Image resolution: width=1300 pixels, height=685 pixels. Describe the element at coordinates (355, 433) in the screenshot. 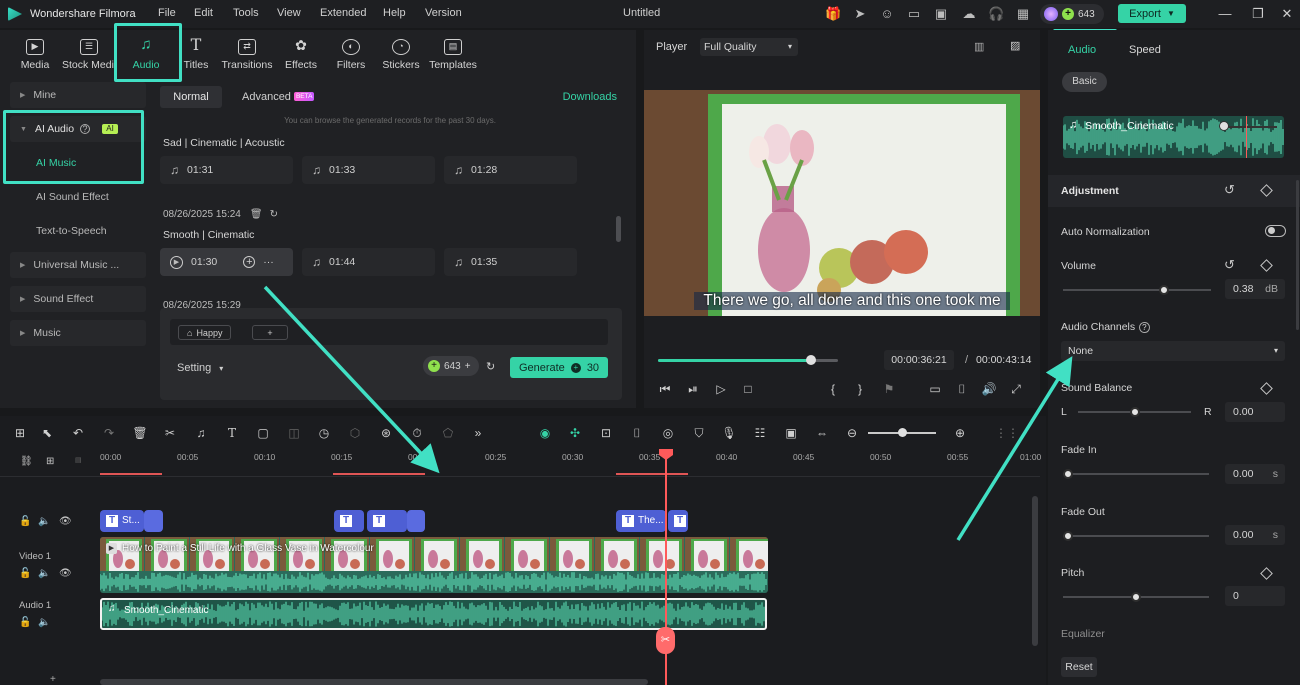

I see `color-icon: ⬡` at that location.